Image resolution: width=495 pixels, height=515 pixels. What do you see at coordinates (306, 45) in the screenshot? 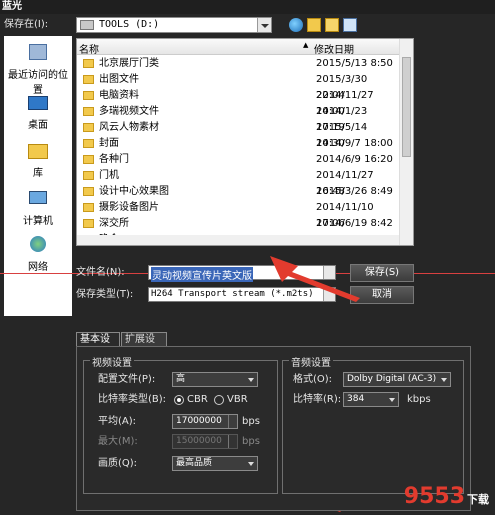
I see `sort-up-icon: ▲` at bounding box center [306, 45].